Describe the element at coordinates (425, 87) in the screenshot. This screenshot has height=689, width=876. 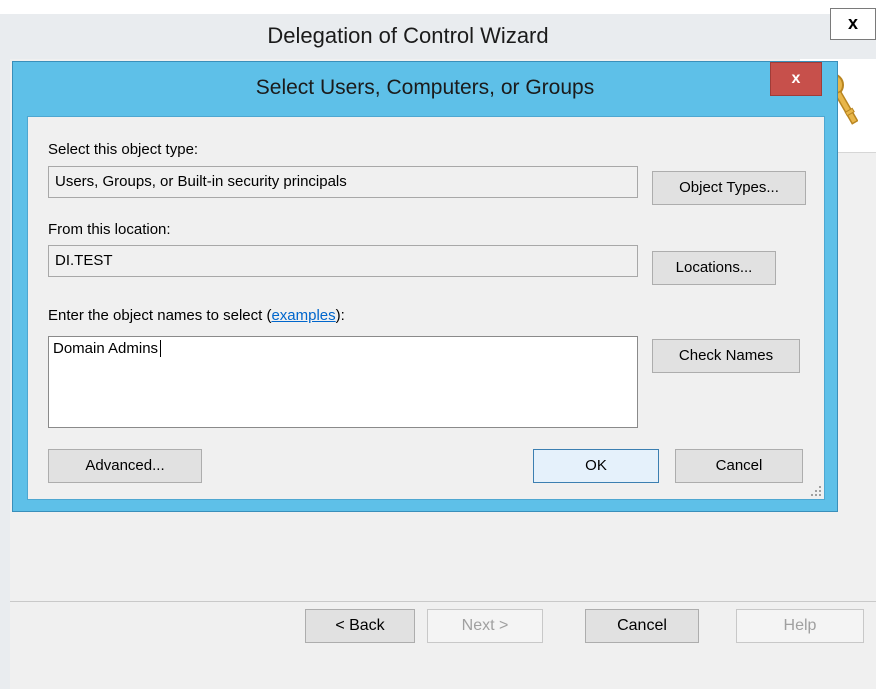
I see `dialog-title: Select Users, Computers, or Groups` at that location.